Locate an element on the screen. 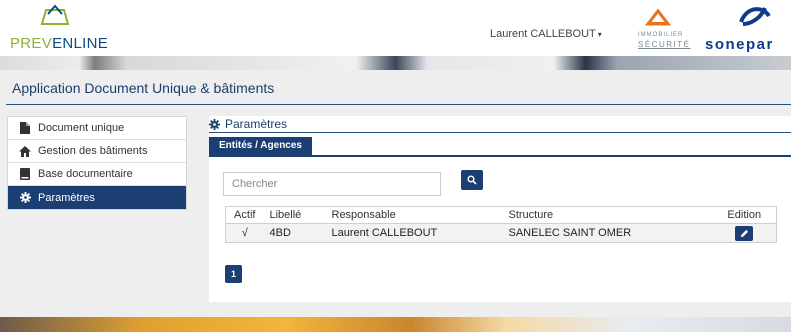 The image size is (791, 332). cell-edition is located at coordinates (744, 233).